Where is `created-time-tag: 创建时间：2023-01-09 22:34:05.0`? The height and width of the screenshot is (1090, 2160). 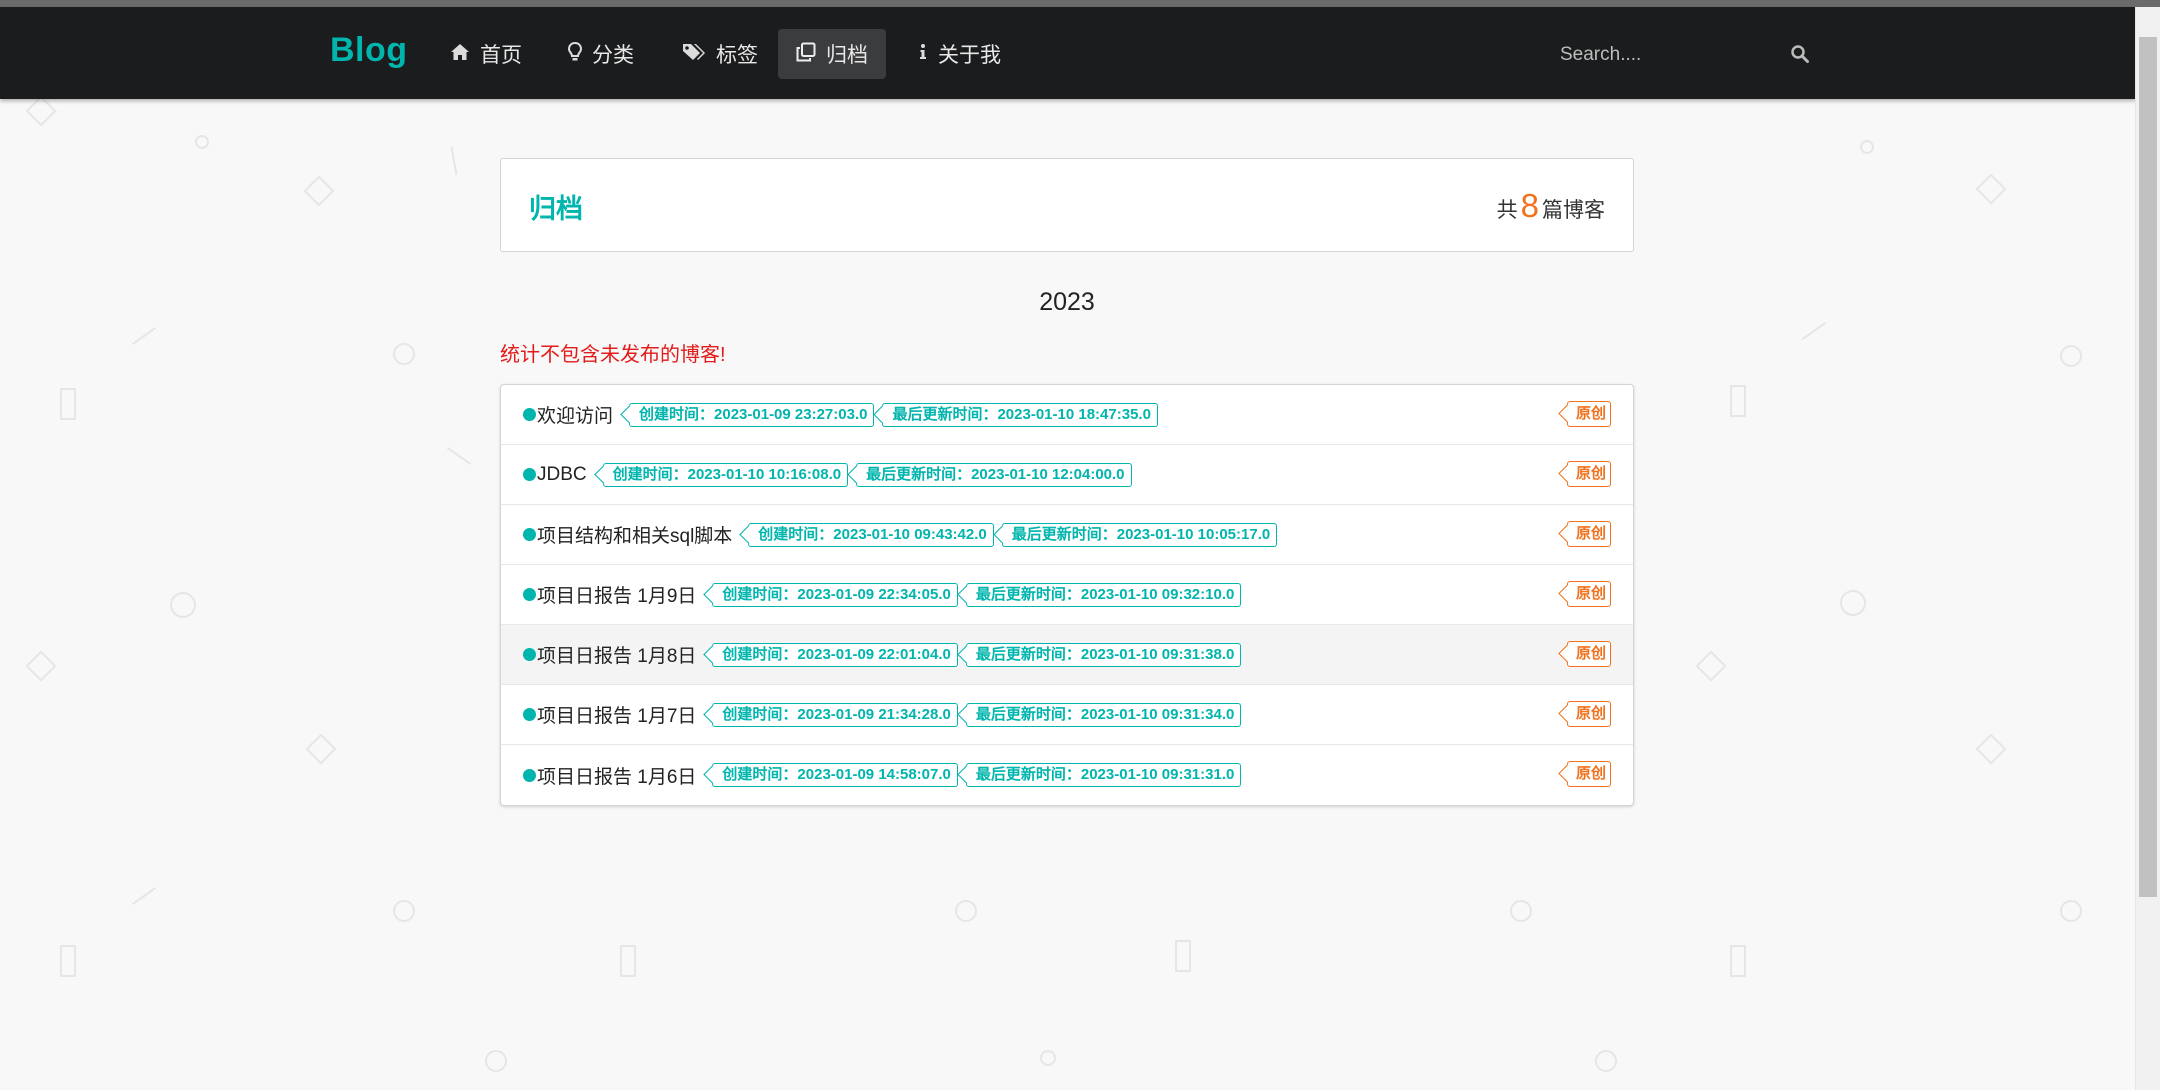
created-time-tag: 创建时间：2023-01-09 22:34:05.0 is located at coordinates (835, 594).